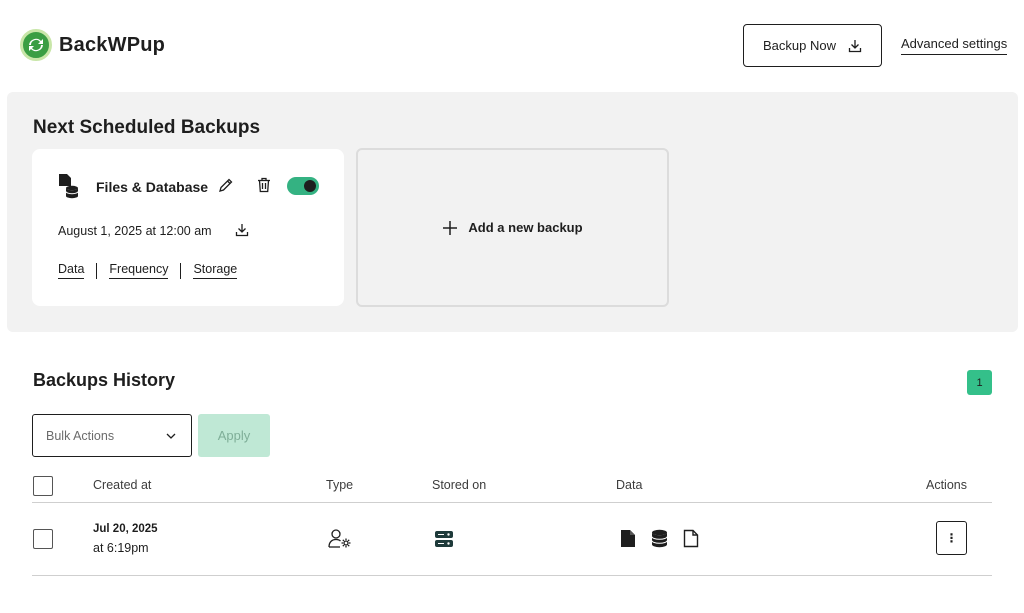 The image size is (1024, 613). Describe the element at coordinates (112, 44) in the screenshot. I see `app-name: BackWPup` at that location.